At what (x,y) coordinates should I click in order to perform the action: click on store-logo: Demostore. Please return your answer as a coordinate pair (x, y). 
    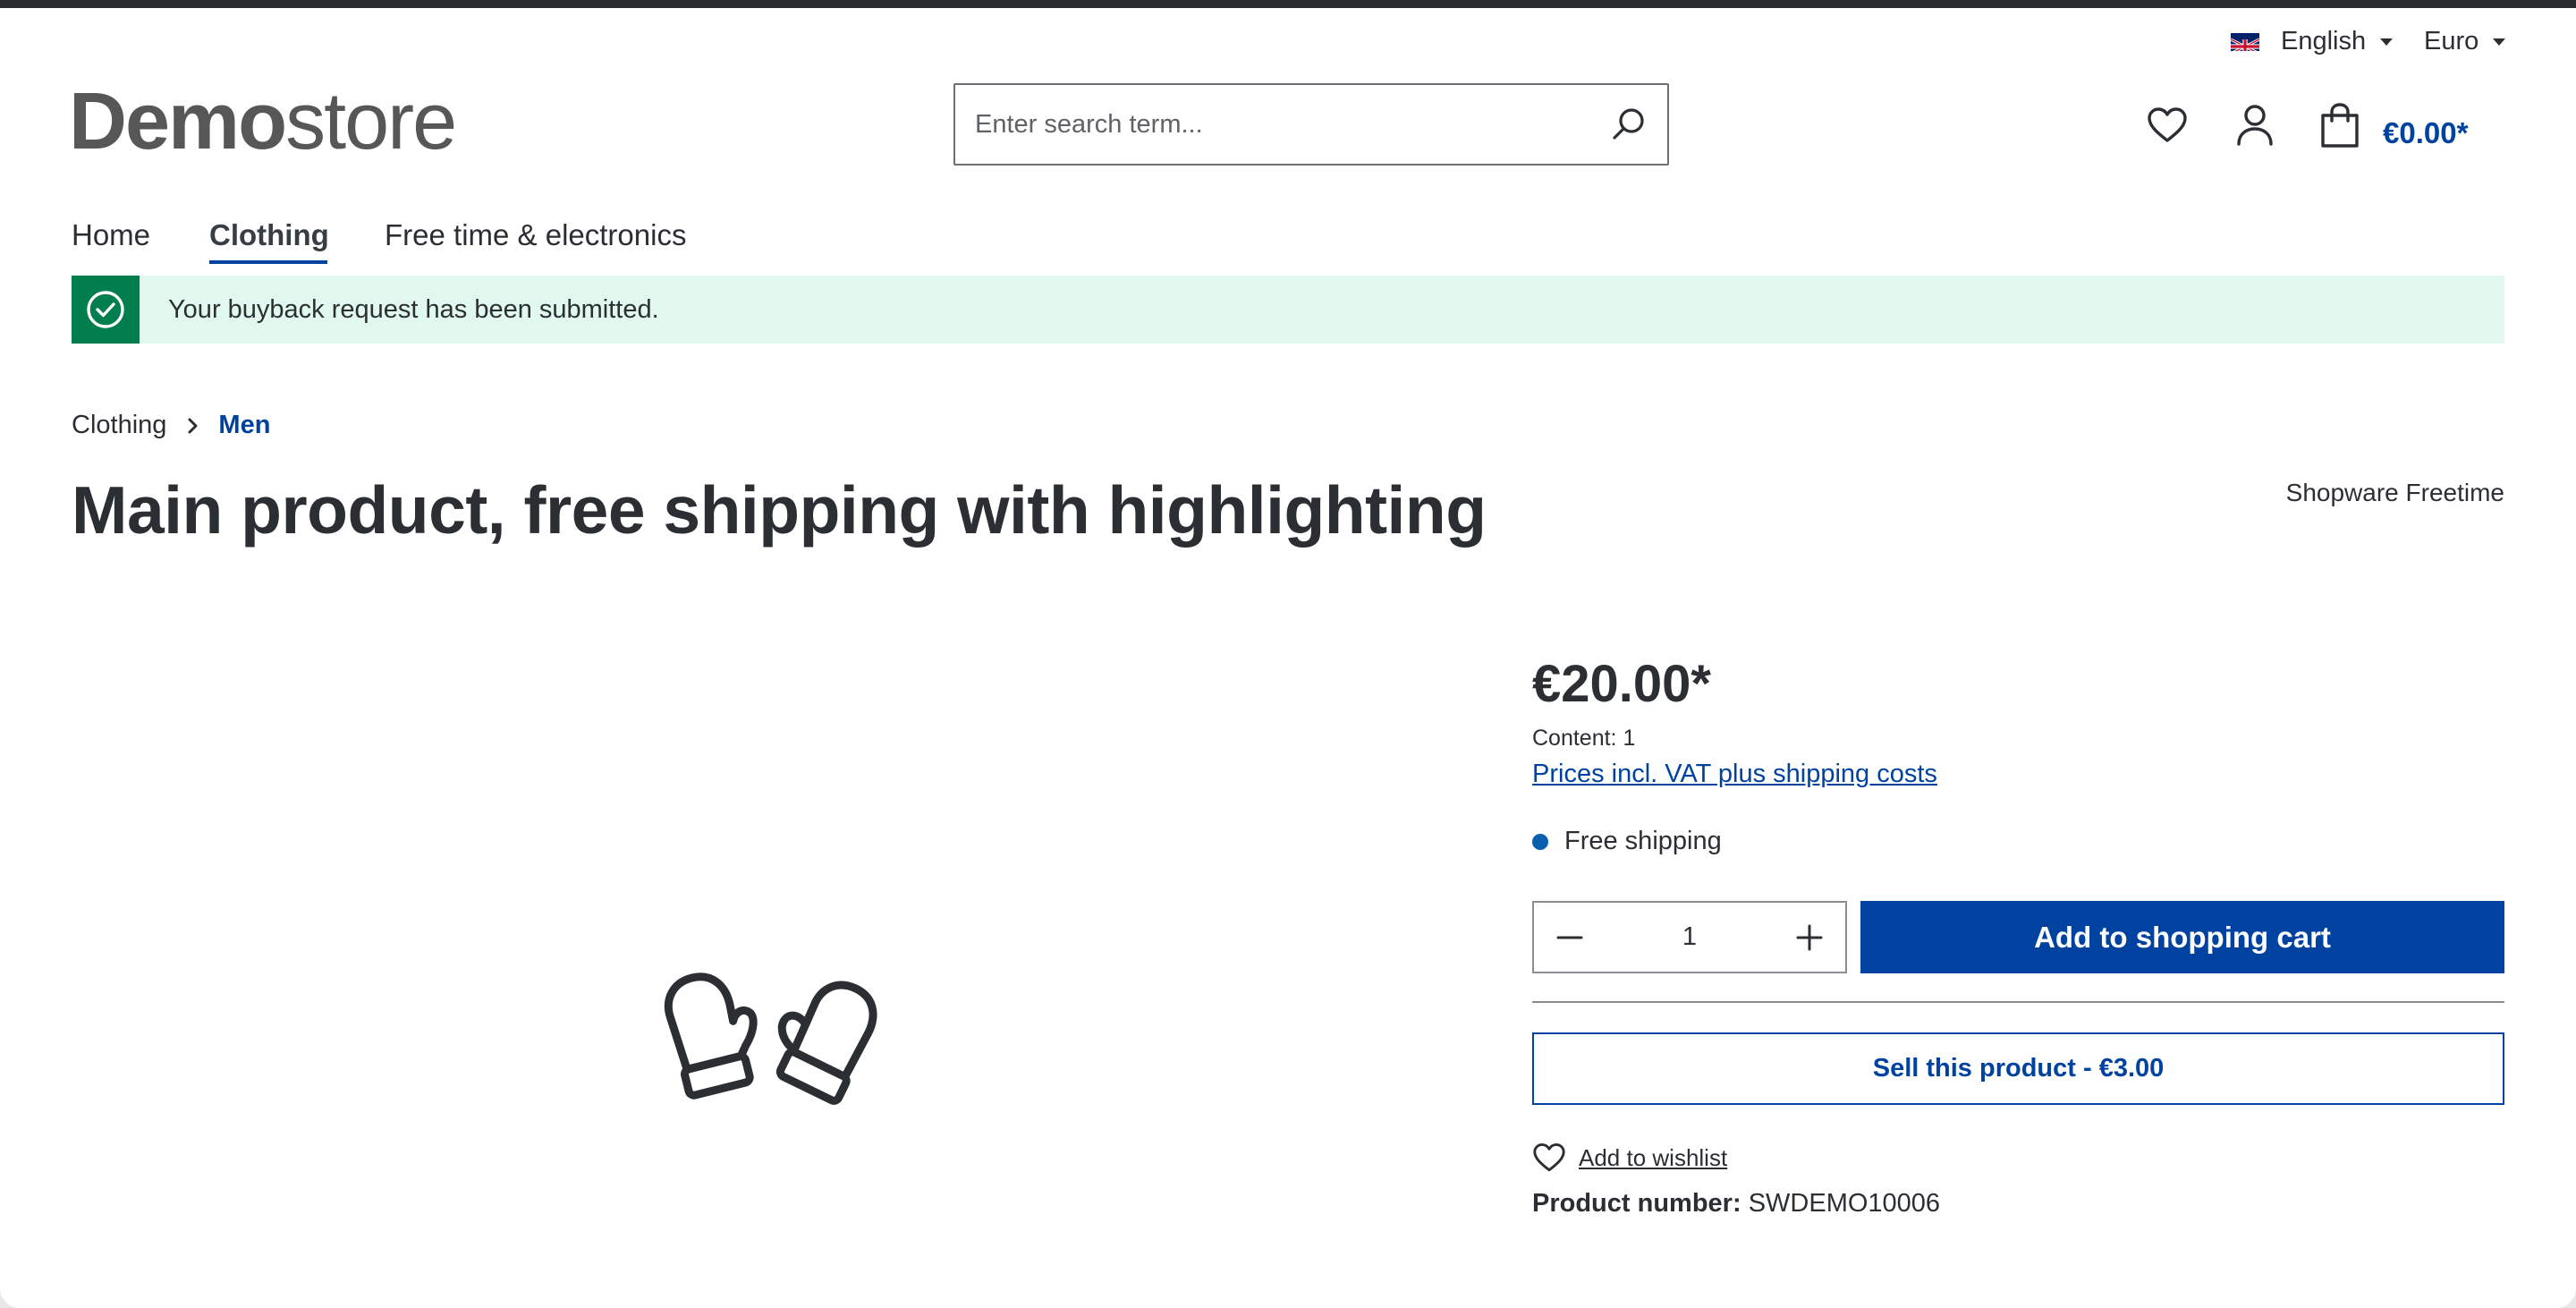
    Looking at the image, I should click on (263, 121).